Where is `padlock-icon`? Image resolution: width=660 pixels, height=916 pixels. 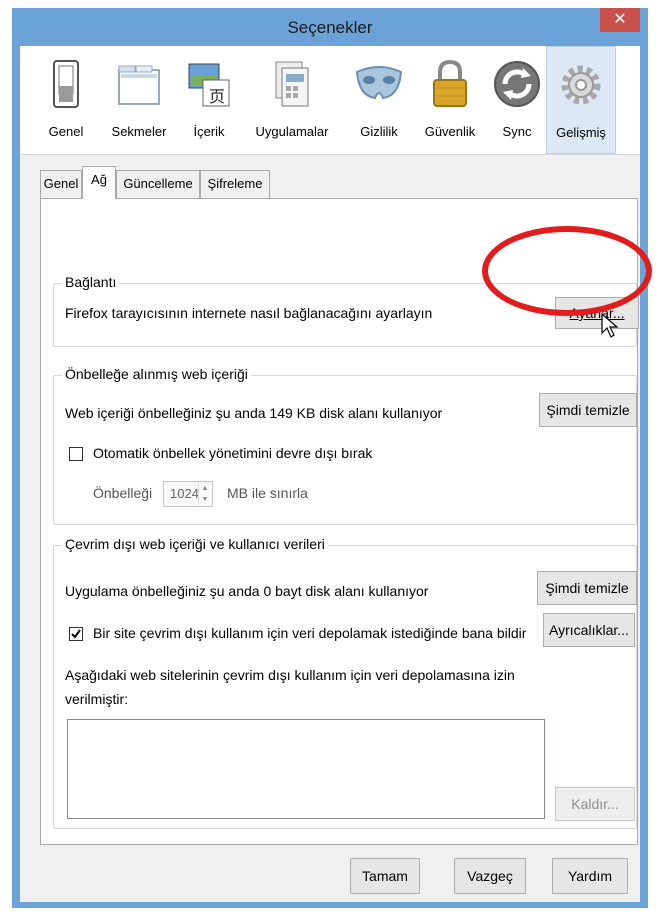
padlock-icon is located at coordinates (450, 83).